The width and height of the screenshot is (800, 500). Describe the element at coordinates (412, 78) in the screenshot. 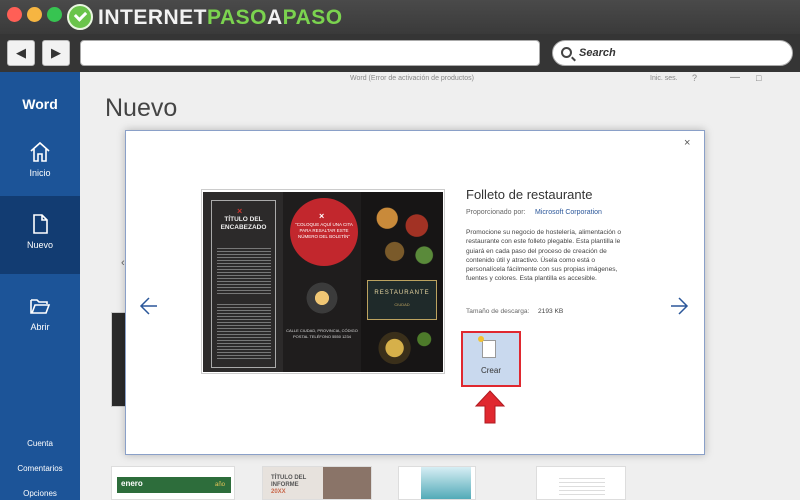

I see `window-title: Word (Error de activación de productos)` at that location.